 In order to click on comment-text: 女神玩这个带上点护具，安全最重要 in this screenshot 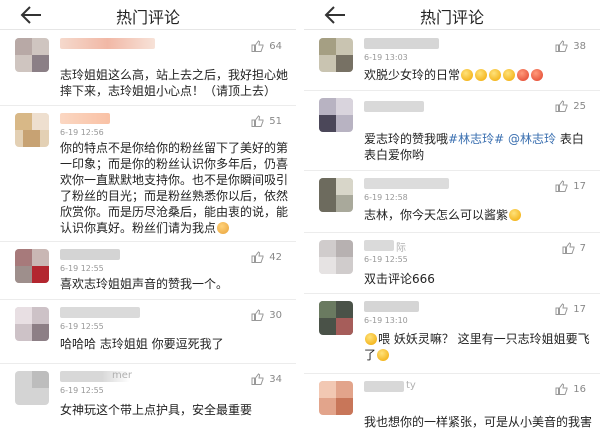, I will do `click(156, 410)`.